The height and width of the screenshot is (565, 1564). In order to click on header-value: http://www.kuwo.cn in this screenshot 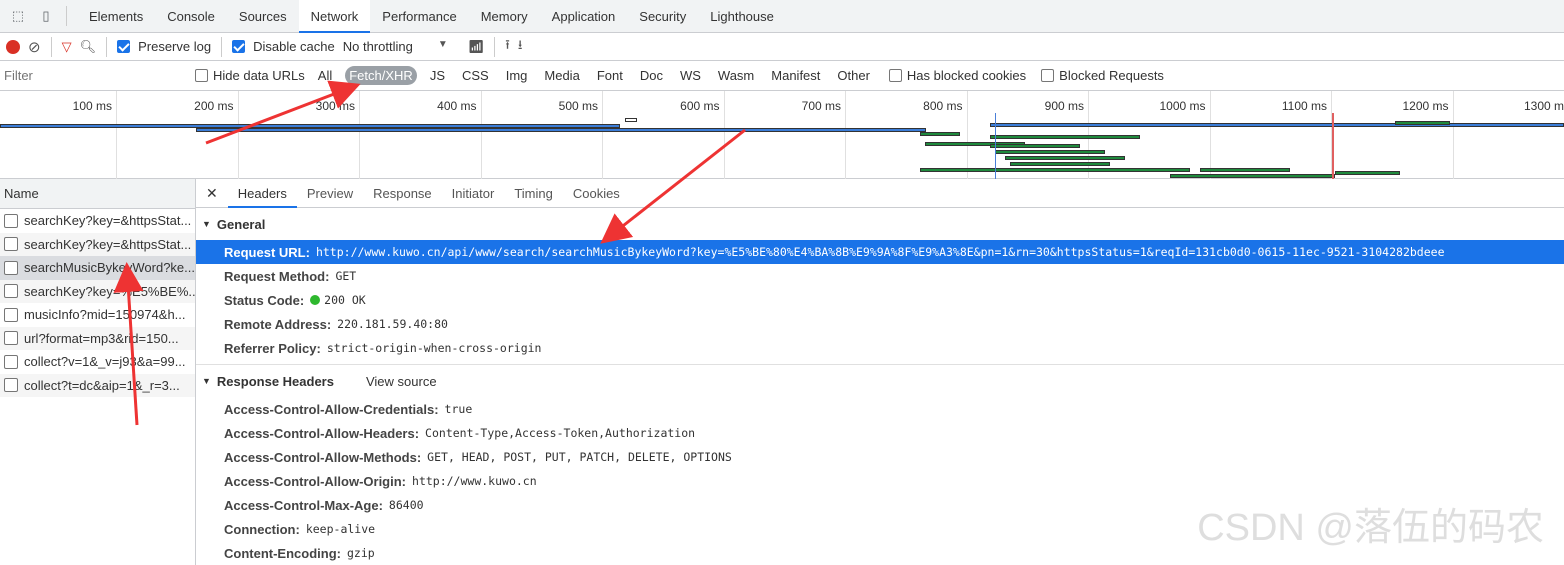, I will do `click(474, 481)`.